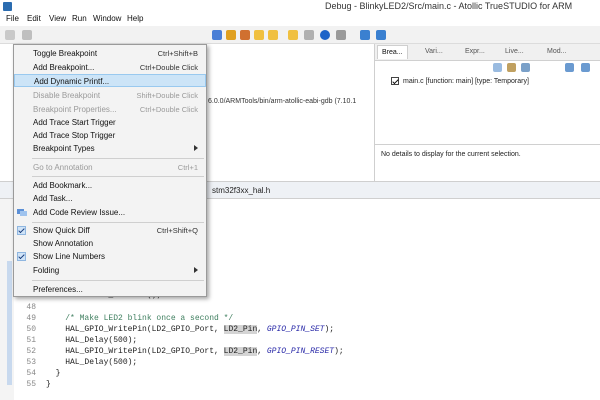  Describe the element at coordinates (110, 256) in the screenshot. I see `menu-item-show-line-numbers: Show Line Numbers` at that location.